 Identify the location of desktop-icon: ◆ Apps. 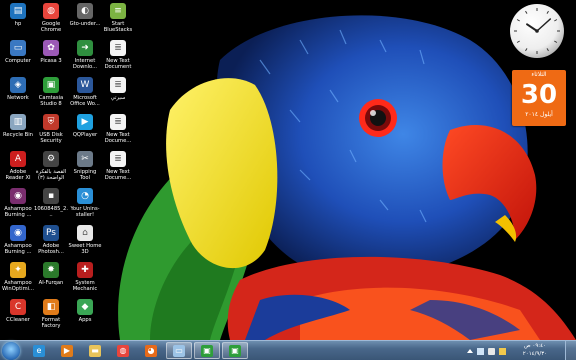
(85, 311).